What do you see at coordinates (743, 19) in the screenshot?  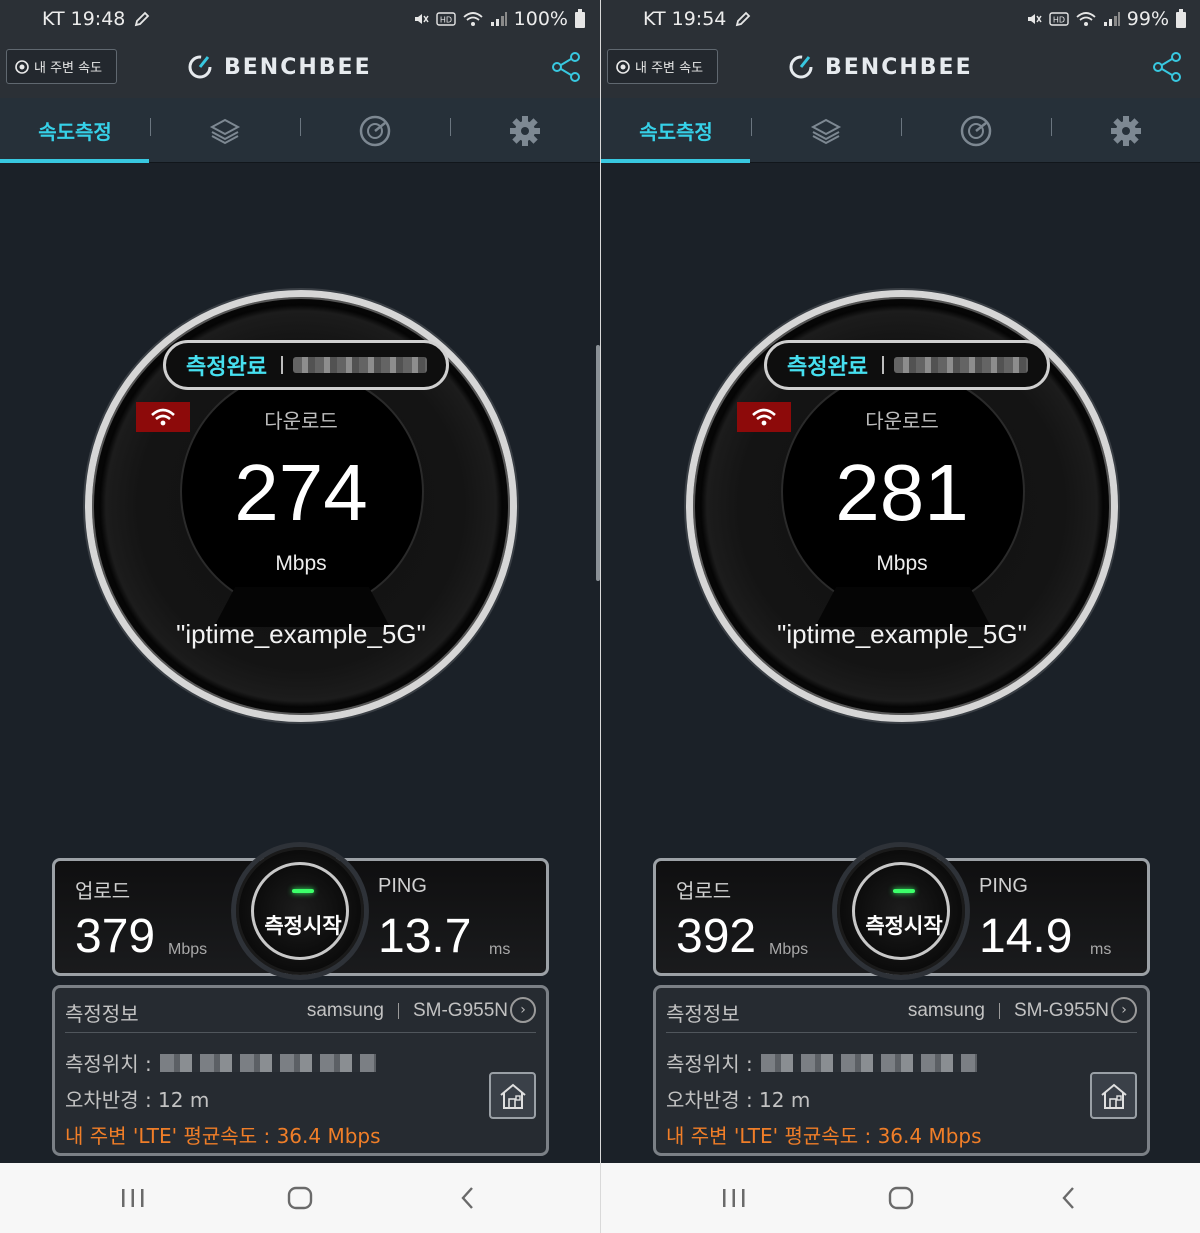 I see `pen-icon` at bounding box center [743, 19].